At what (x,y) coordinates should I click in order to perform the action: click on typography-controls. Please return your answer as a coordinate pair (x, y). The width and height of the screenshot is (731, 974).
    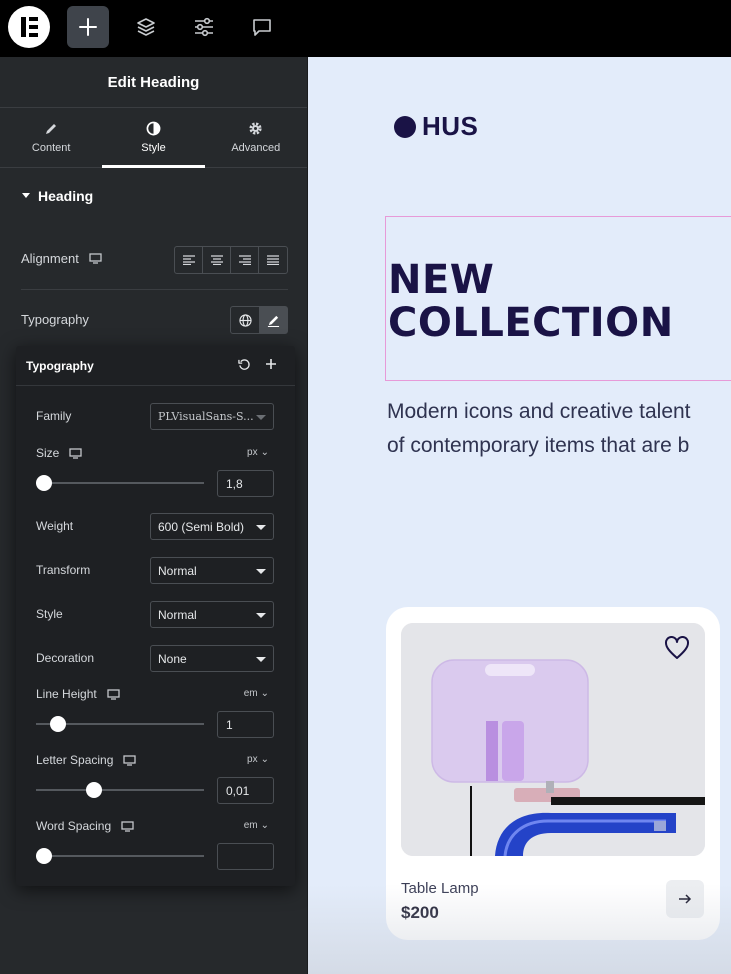
    Looking at the image, I should click on (259, 320).